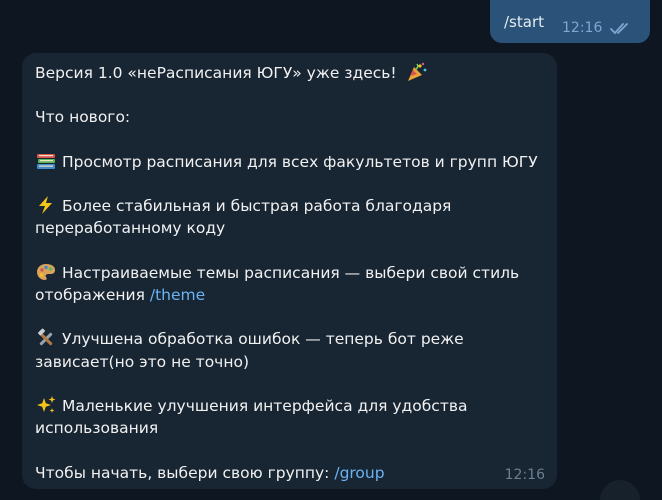 This screenshot has height=500, width=662. What do you see at coordinates (216, 73) in the screenshot?
I see `message-title: Версия 1.0 «неРасписания ЮГУ» уже здесь!` at bounding box center [216, 73].